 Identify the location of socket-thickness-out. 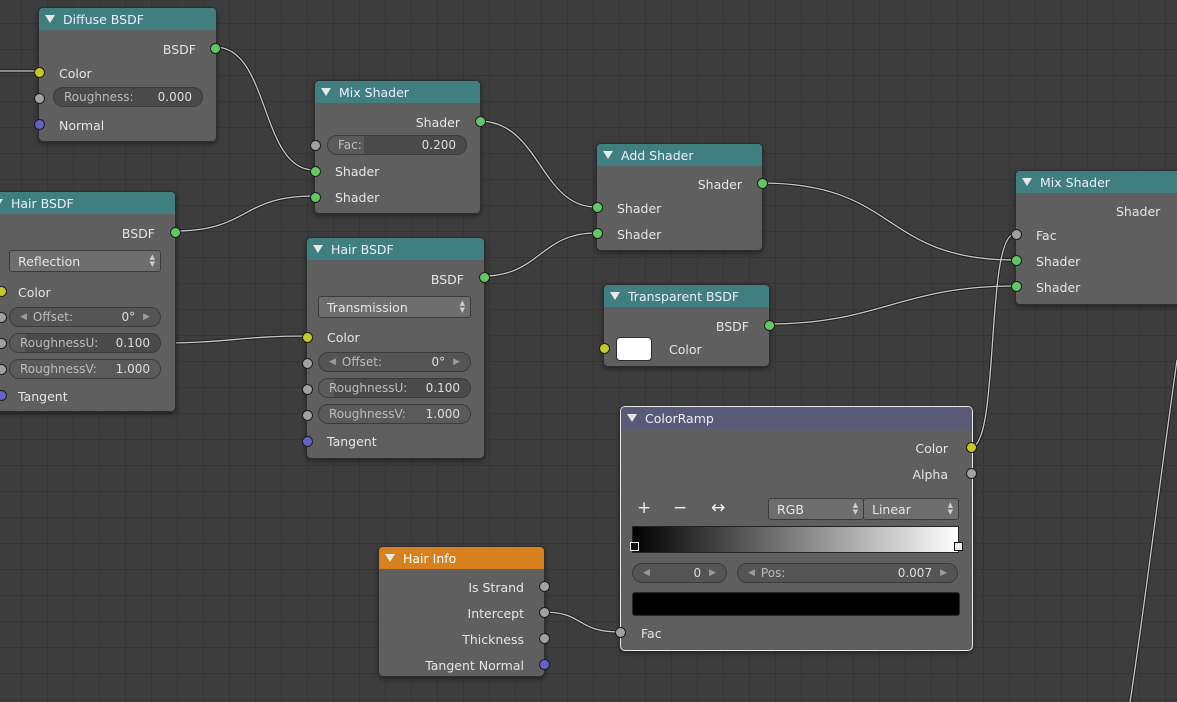
(544, 638).